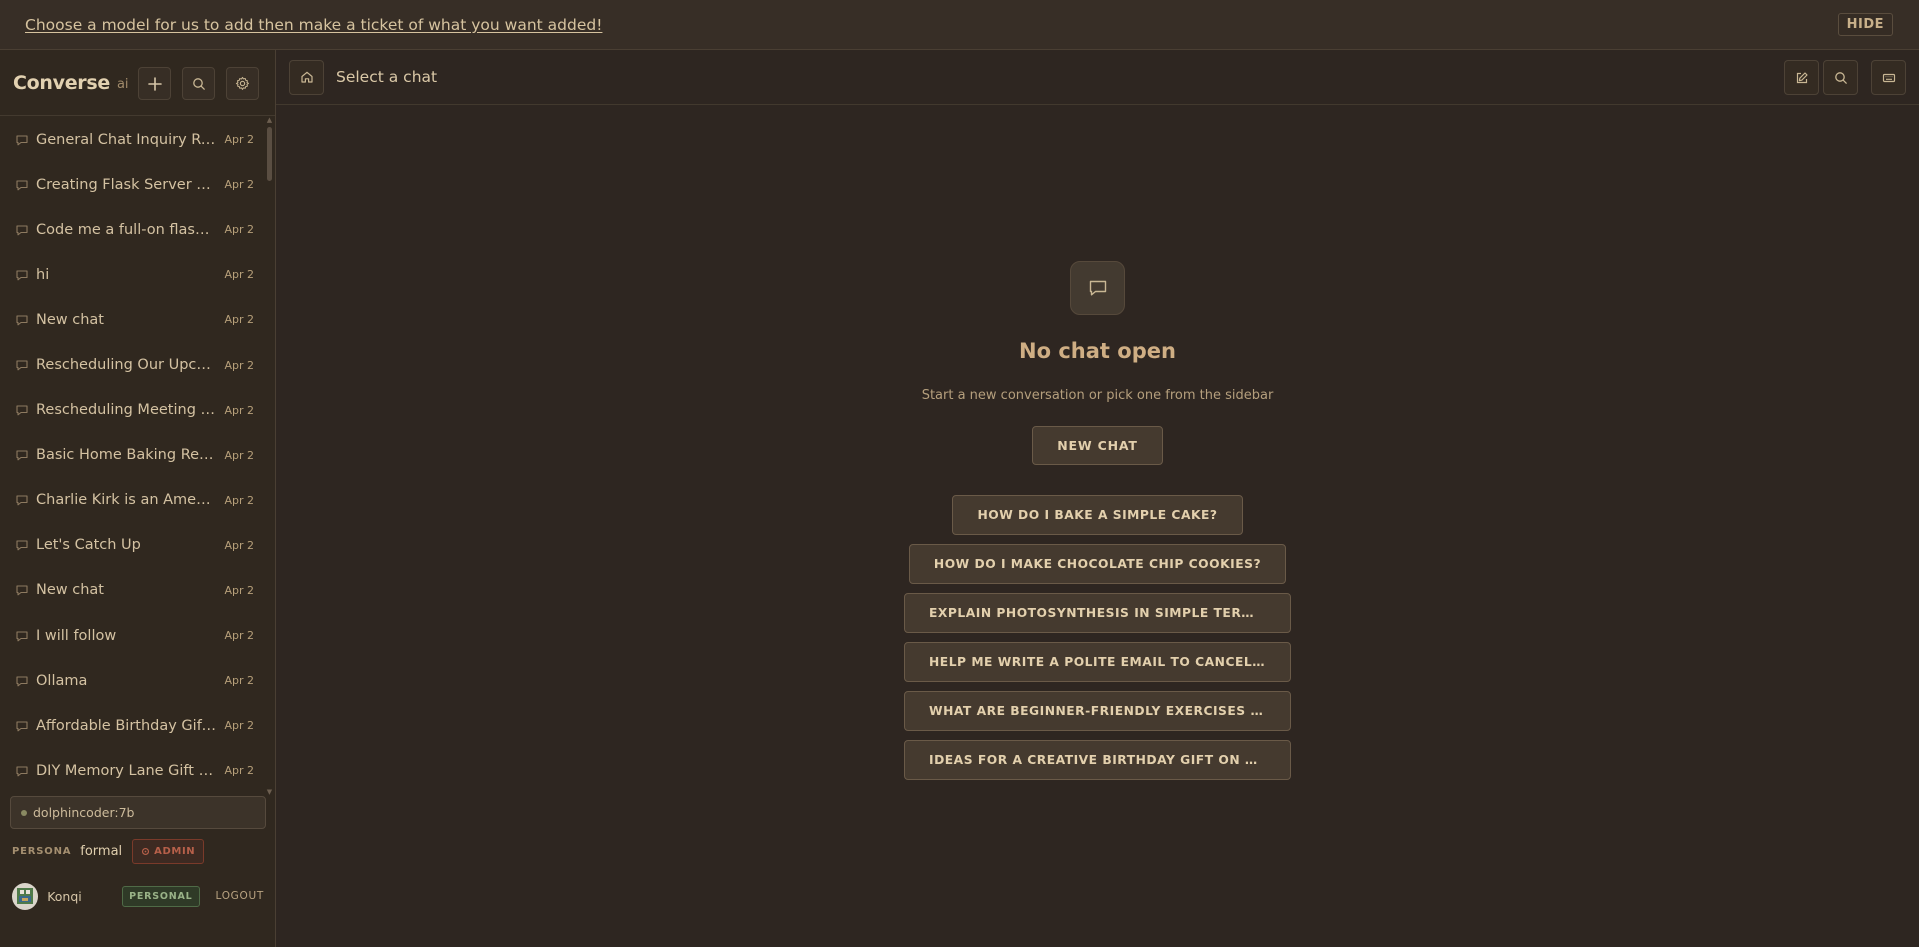 The height and width of the screenshot is (947, 1919). What do you see at coordinates (134, 680) in the screenshot?
I see `chat-list-item: Ollama Apr 2` at bounding box center [134, 680].